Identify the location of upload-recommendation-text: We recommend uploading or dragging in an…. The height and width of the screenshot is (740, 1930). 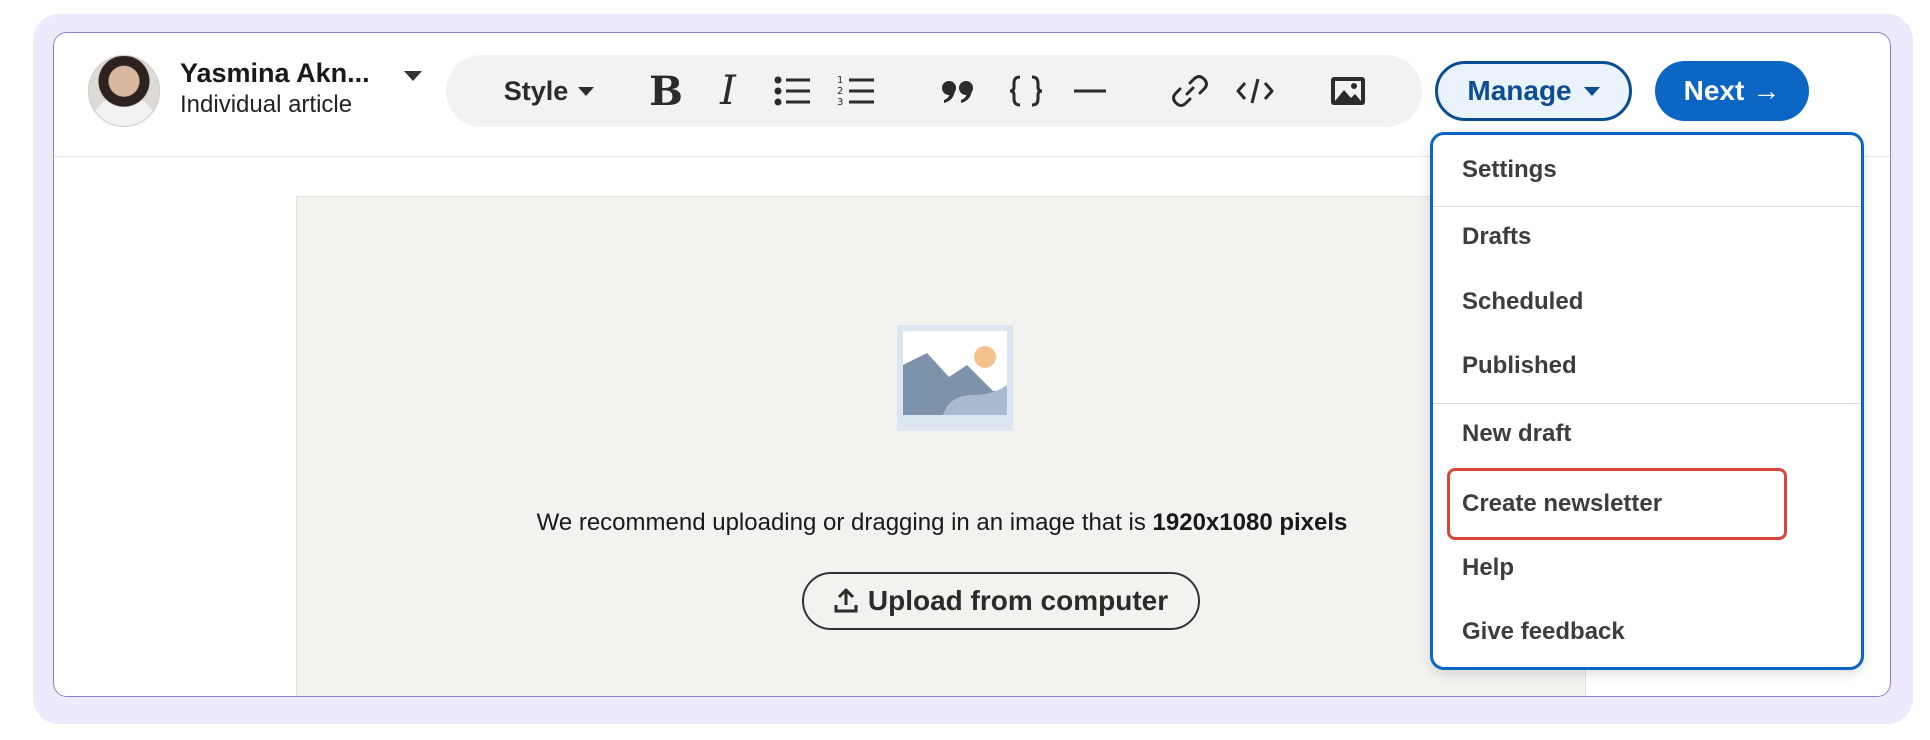
(942, 523).